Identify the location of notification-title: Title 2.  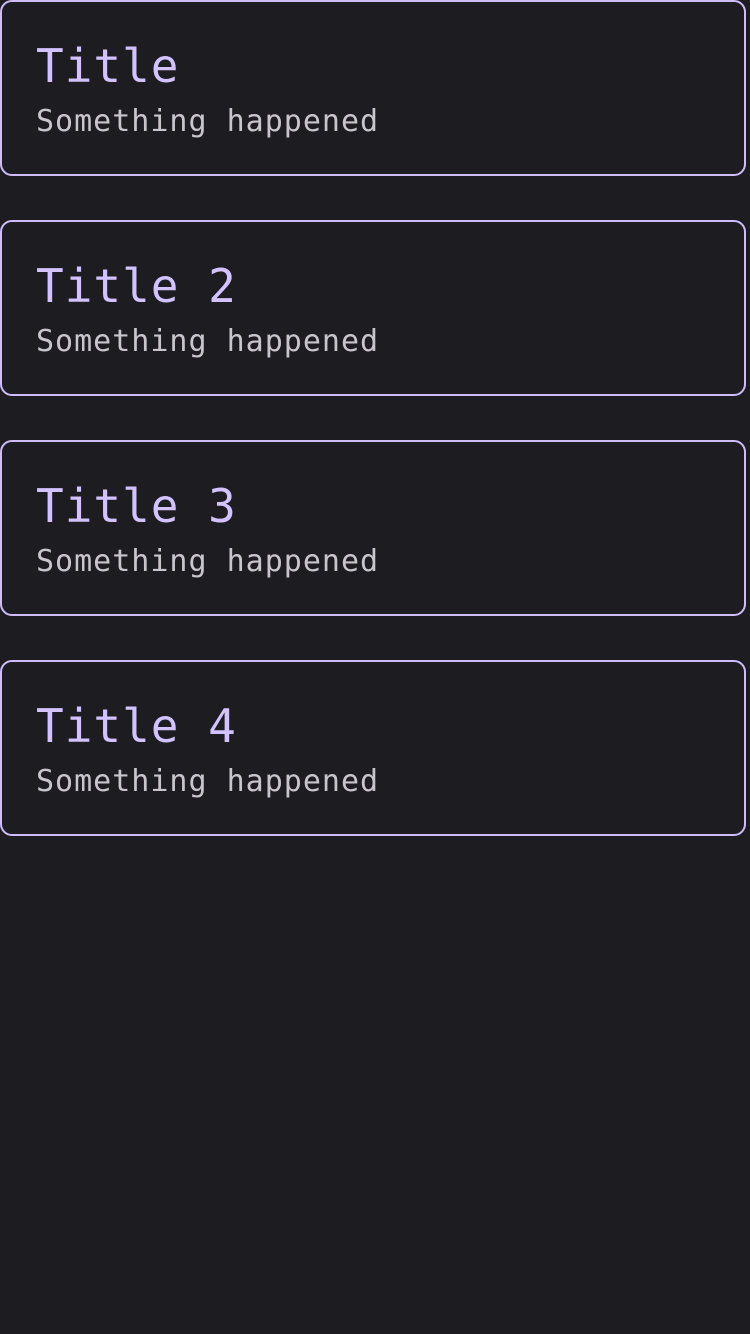
(136, 286).